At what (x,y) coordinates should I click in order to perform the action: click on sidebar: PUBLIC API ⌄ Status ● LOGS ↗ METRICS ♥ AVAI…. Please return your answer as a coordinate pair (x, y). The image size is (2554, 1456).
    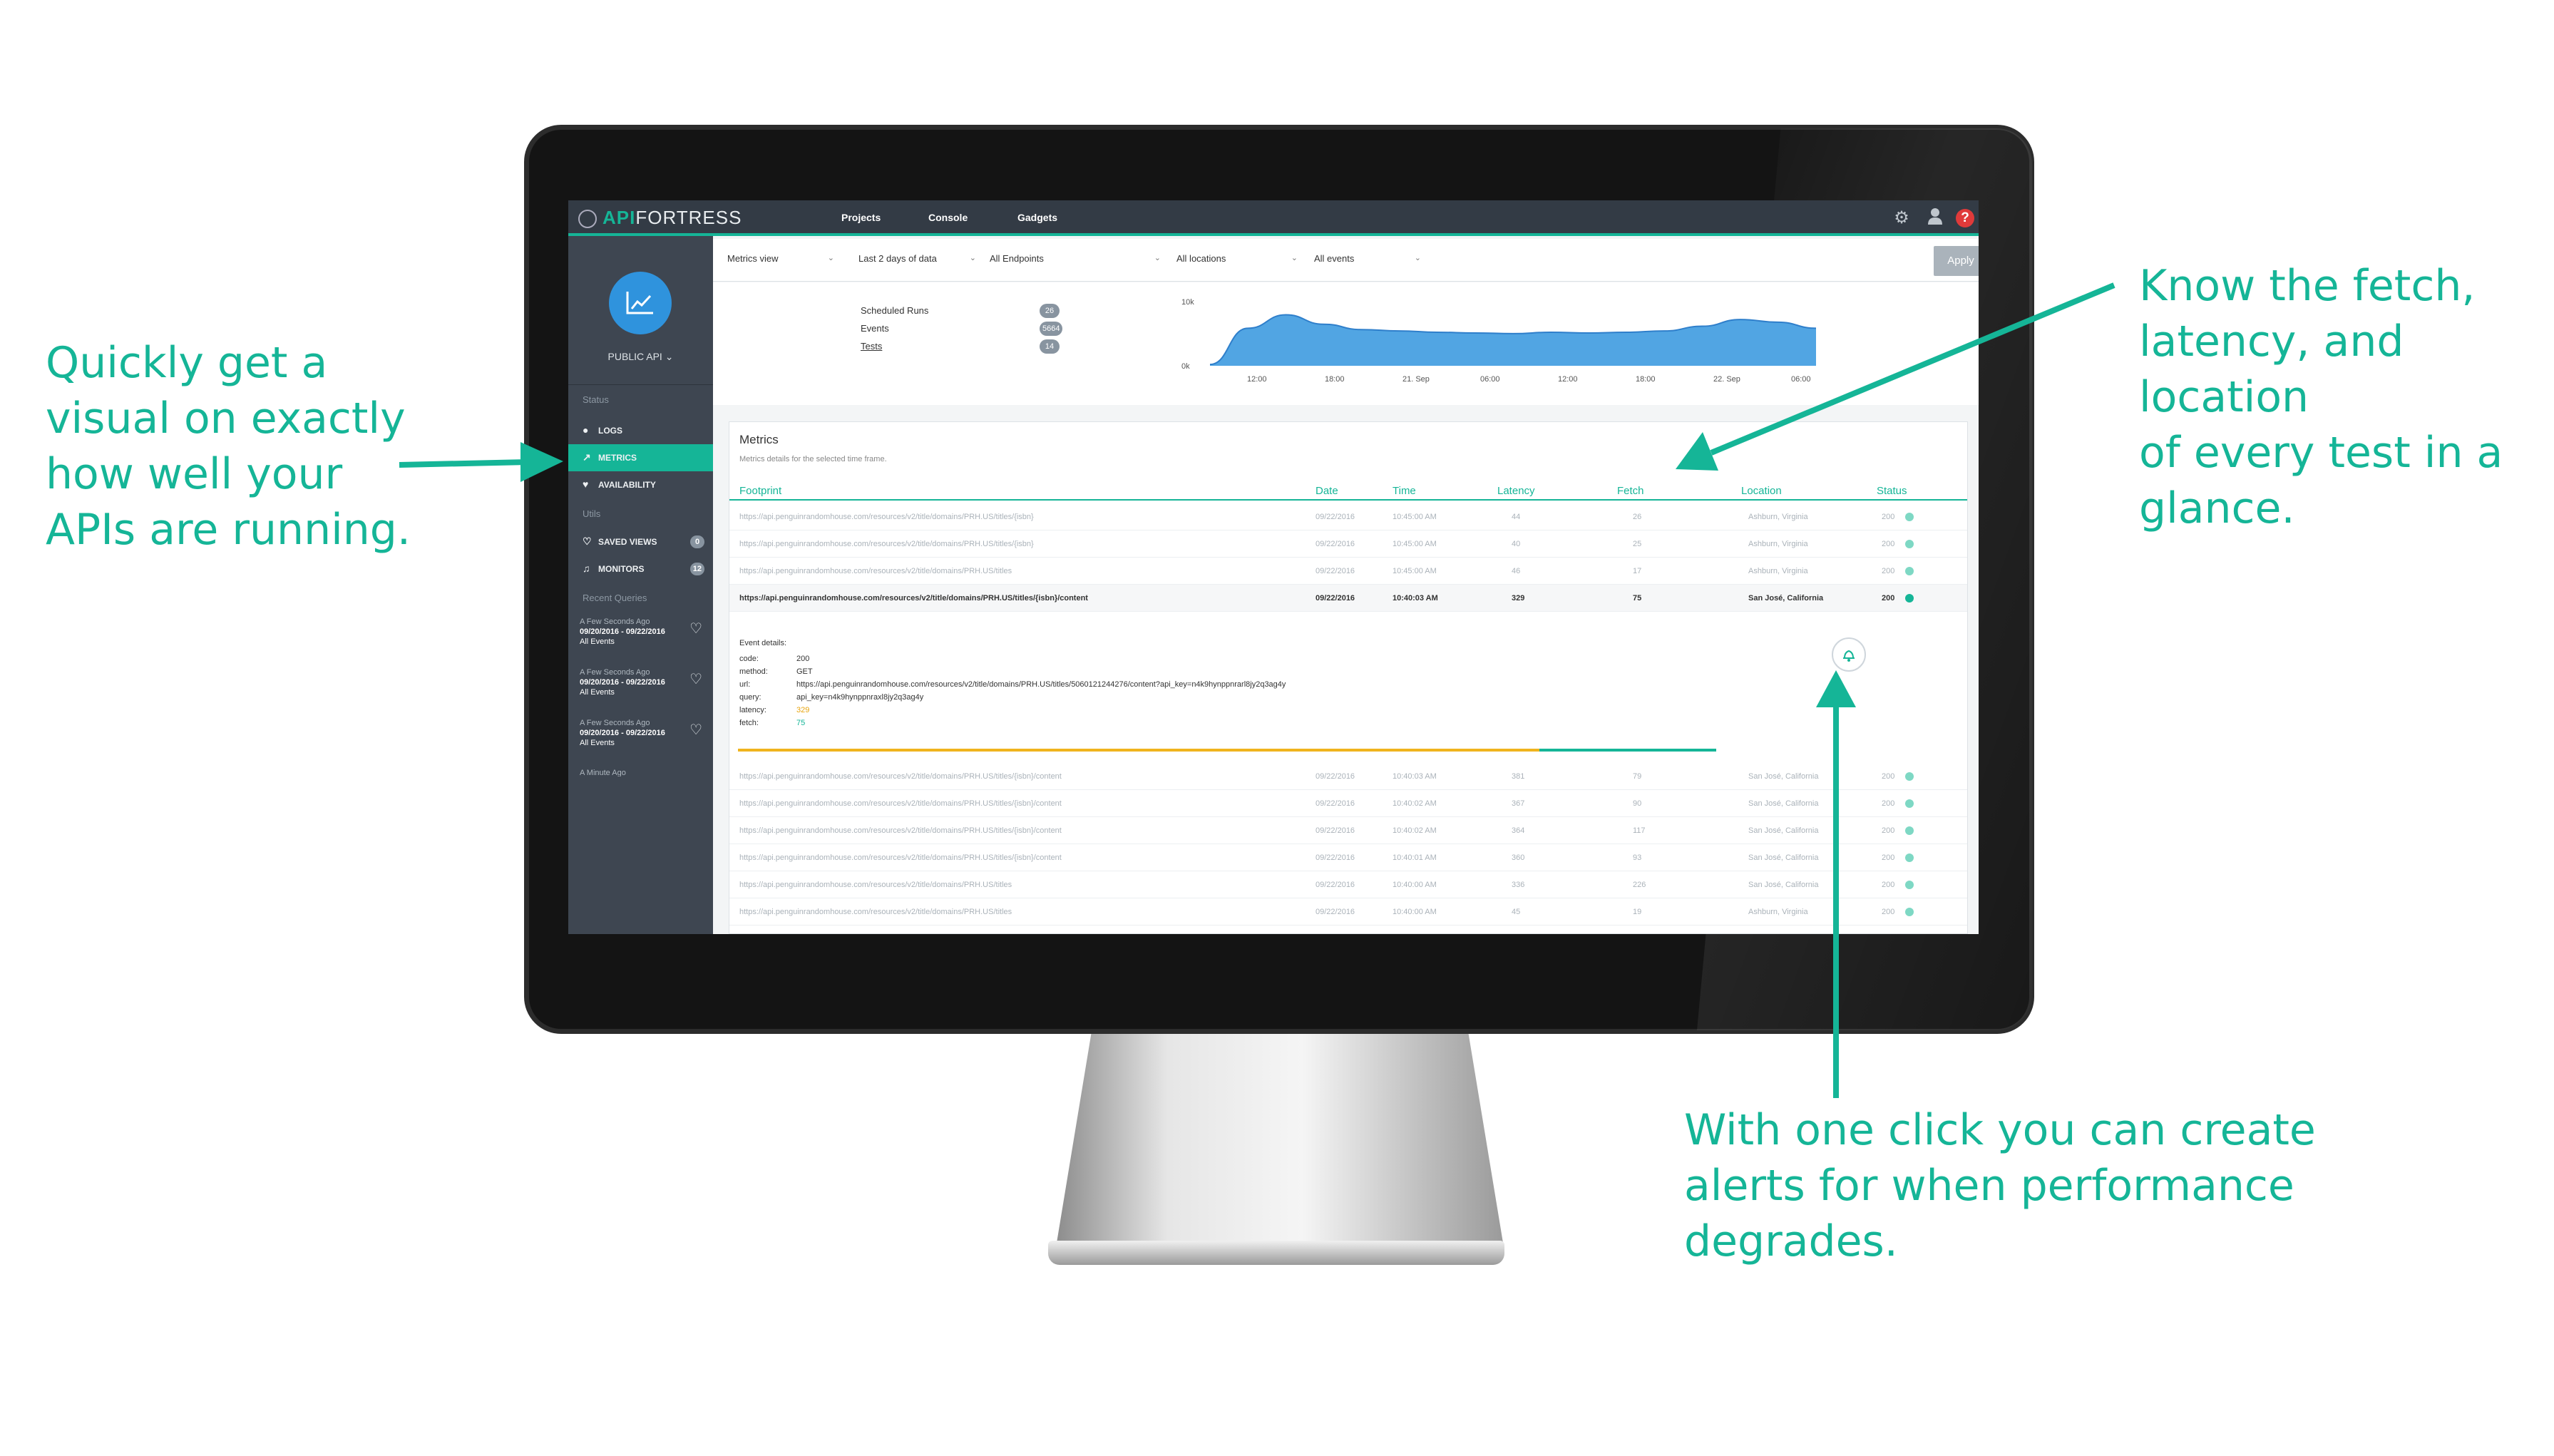
    Looking at the image, I should click on (640, 585).